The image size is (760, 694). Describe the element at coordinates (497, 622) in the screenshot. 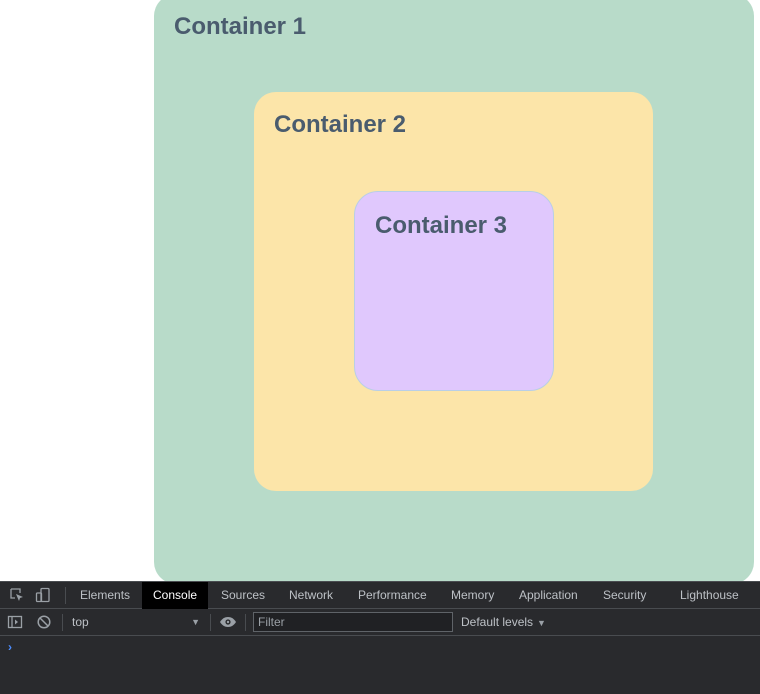

I see `log-levels-label: Default levels` at that location.